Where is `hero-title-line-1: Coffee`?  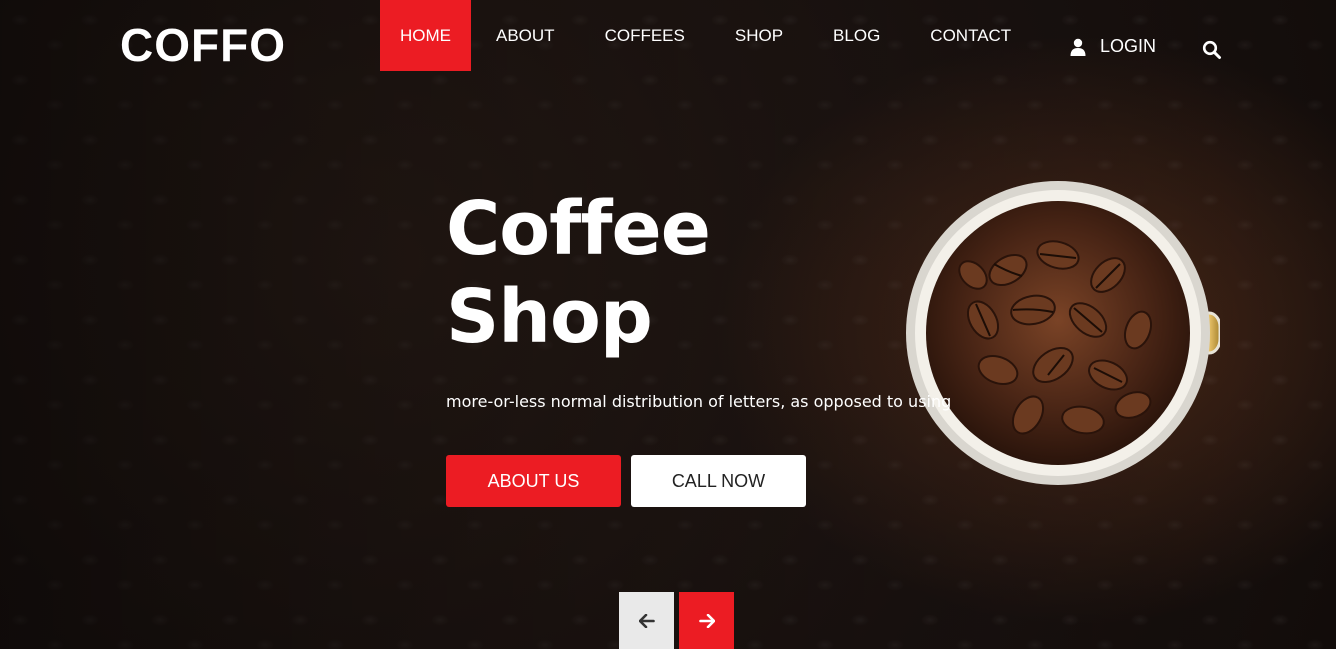
hero-title-line-1: Coffee is located at coordinates (578, 229).